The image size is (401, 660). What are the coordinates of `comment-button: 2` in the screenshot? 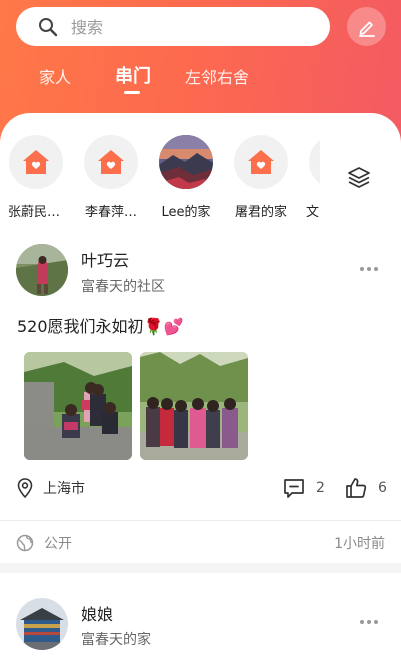 It's located at (304, 488).